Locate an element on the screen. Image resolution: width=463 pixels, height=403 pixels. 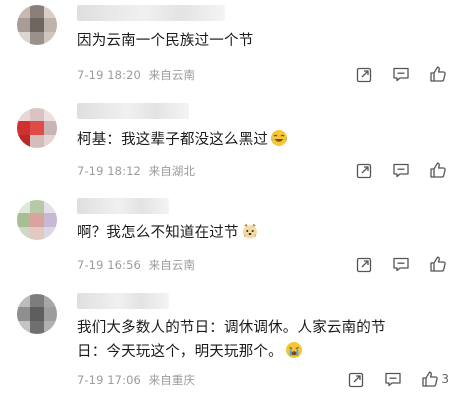
comment-meta: 7-19 16:56 来自云南 is located at coordinates (136, 265).